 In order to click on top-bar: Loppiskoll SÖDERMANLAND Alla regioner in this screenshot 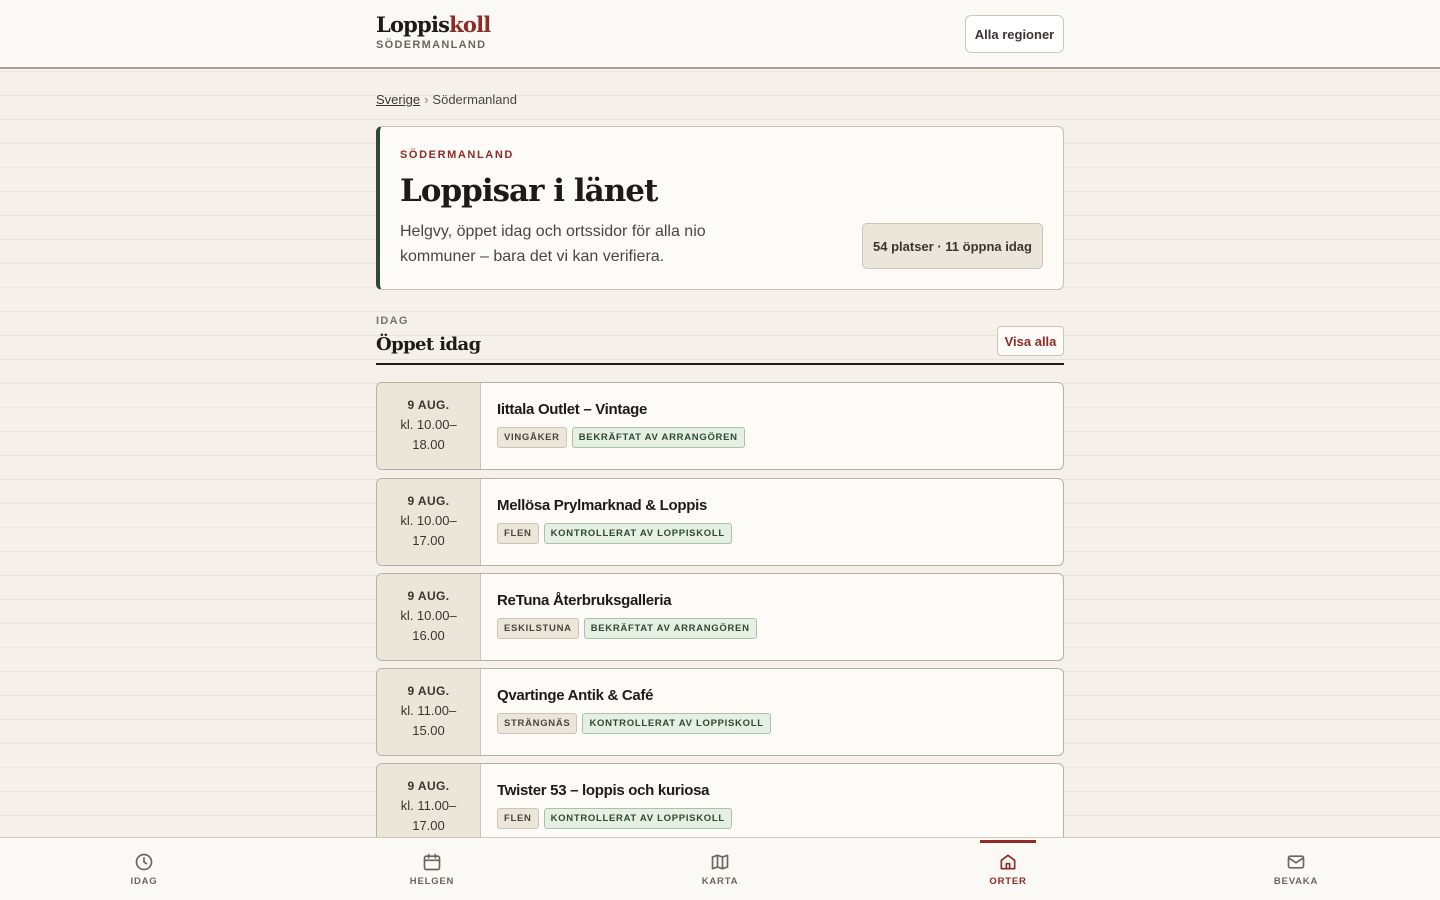, I will do `click(720, 34)`.